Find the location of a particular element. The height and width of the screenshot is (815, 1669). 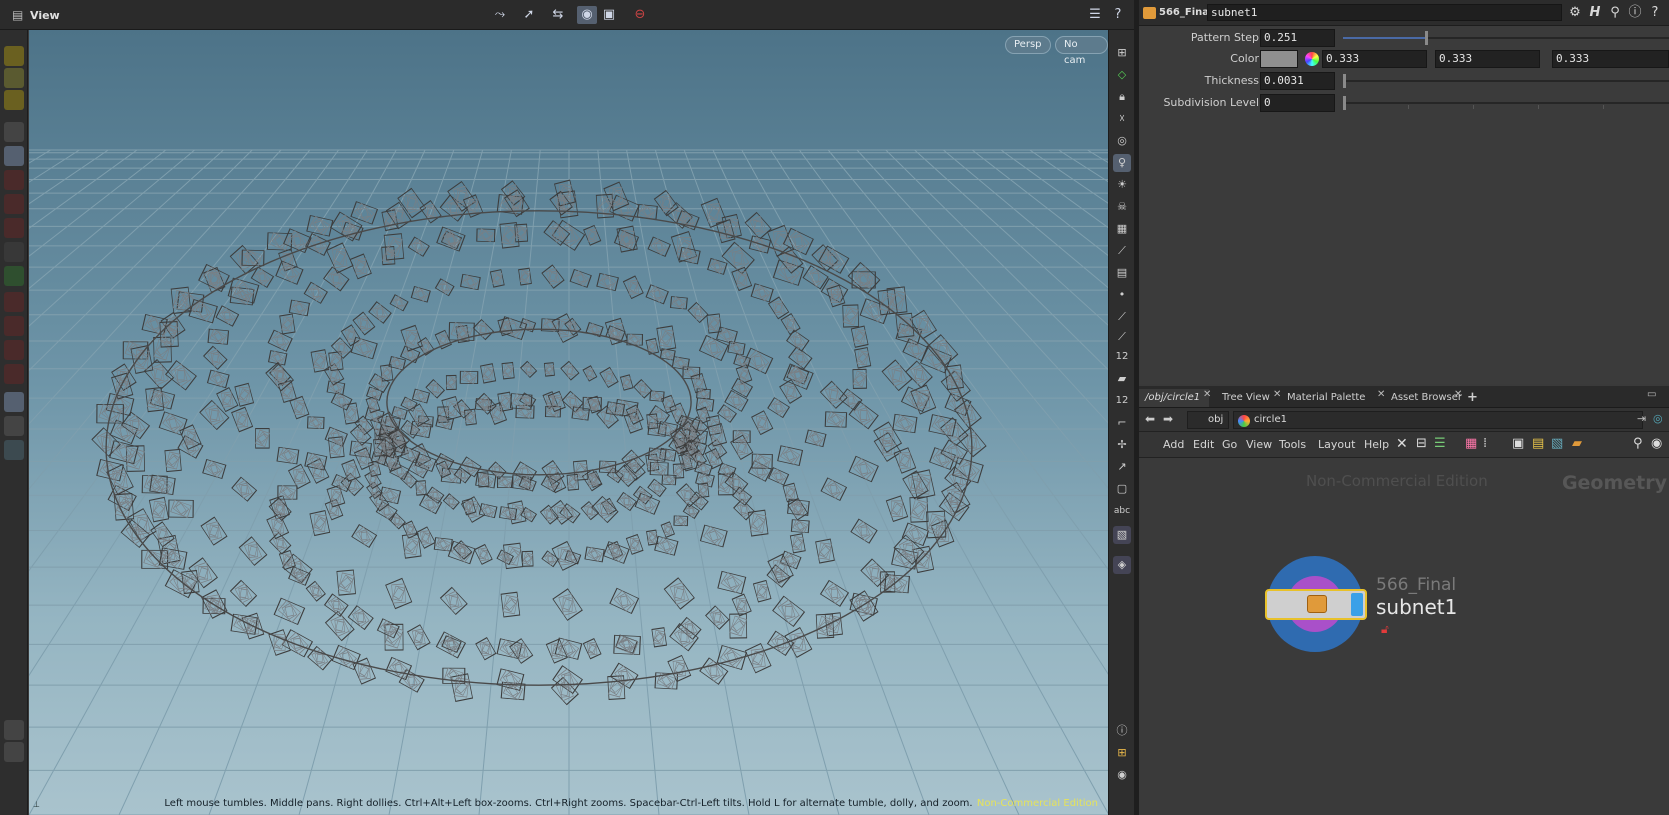

move-tool-icon is located at coordinates (14, 180).